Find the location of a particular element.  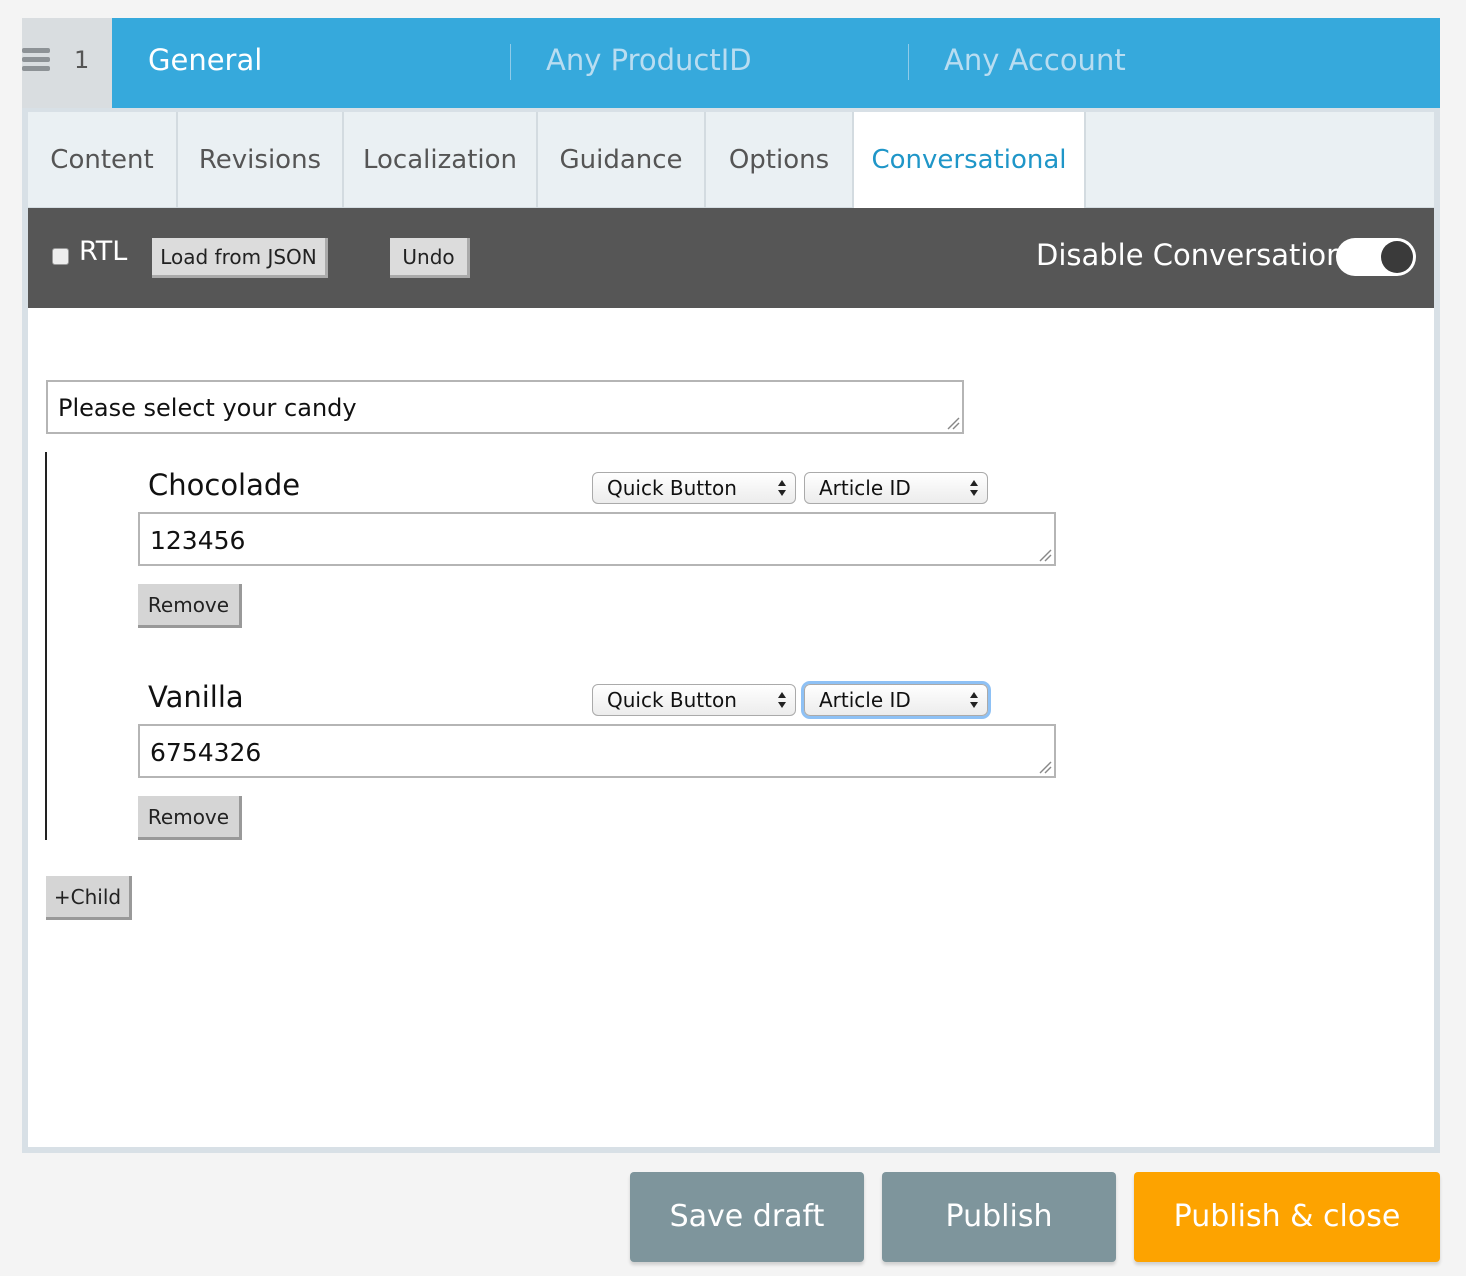

child-value-textarea: 123456 is located at coordinates (597, 539).